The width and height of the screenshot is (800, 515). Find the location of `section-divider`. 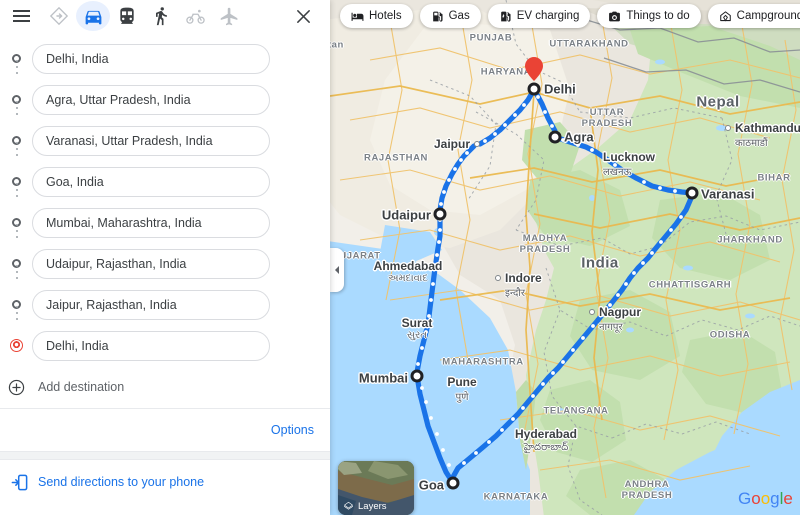

section-divider is located at coordinates (165, 455).